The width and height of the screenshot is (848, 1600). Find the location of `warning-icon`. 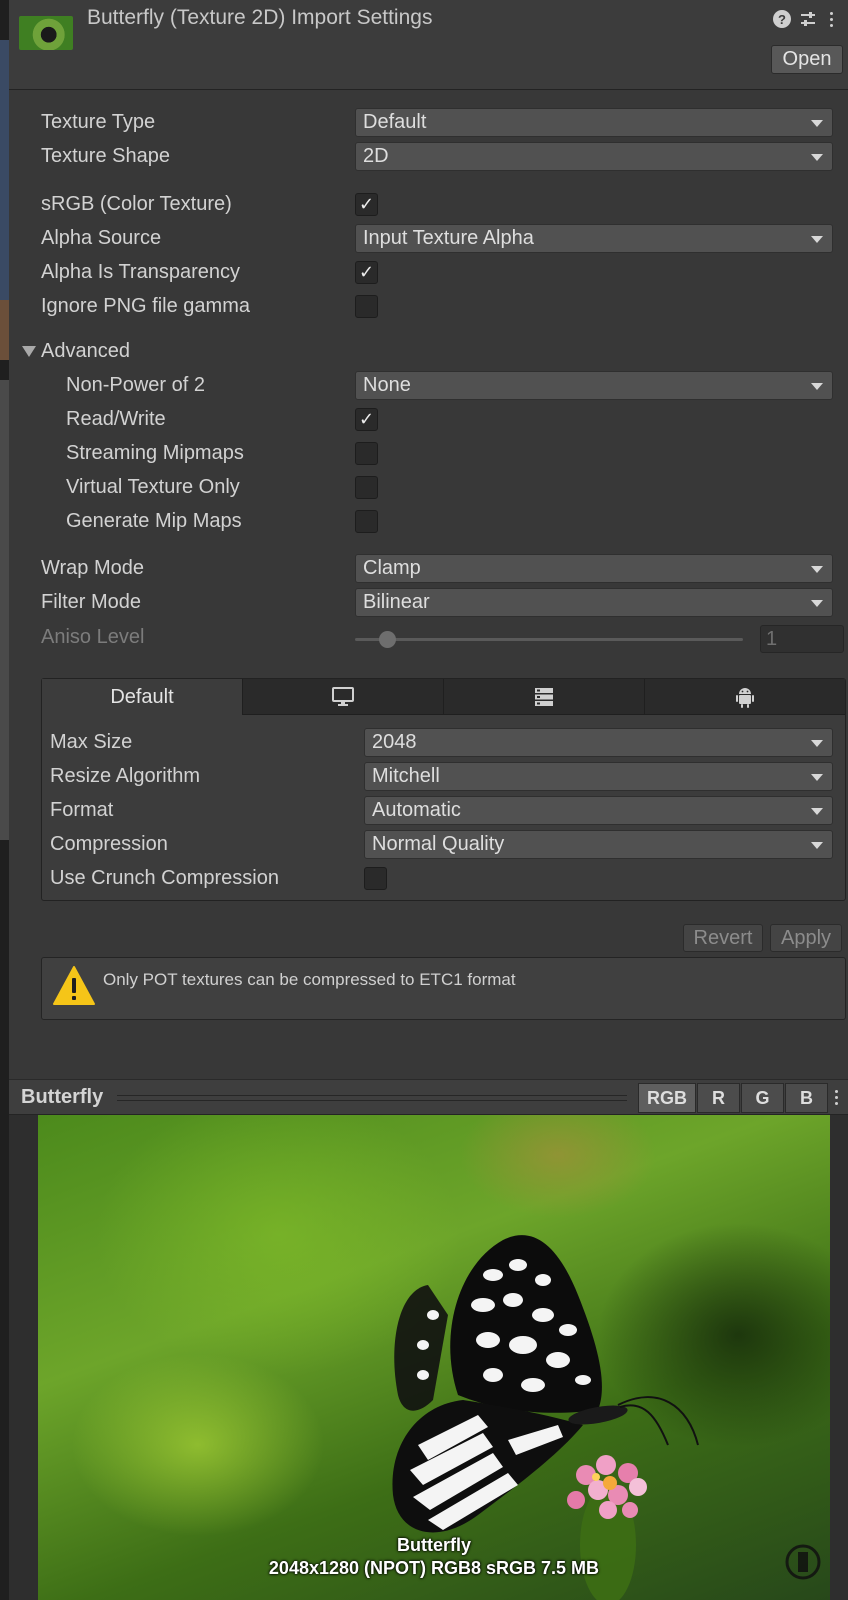

warning-icon is located at coordinates (74, 985).